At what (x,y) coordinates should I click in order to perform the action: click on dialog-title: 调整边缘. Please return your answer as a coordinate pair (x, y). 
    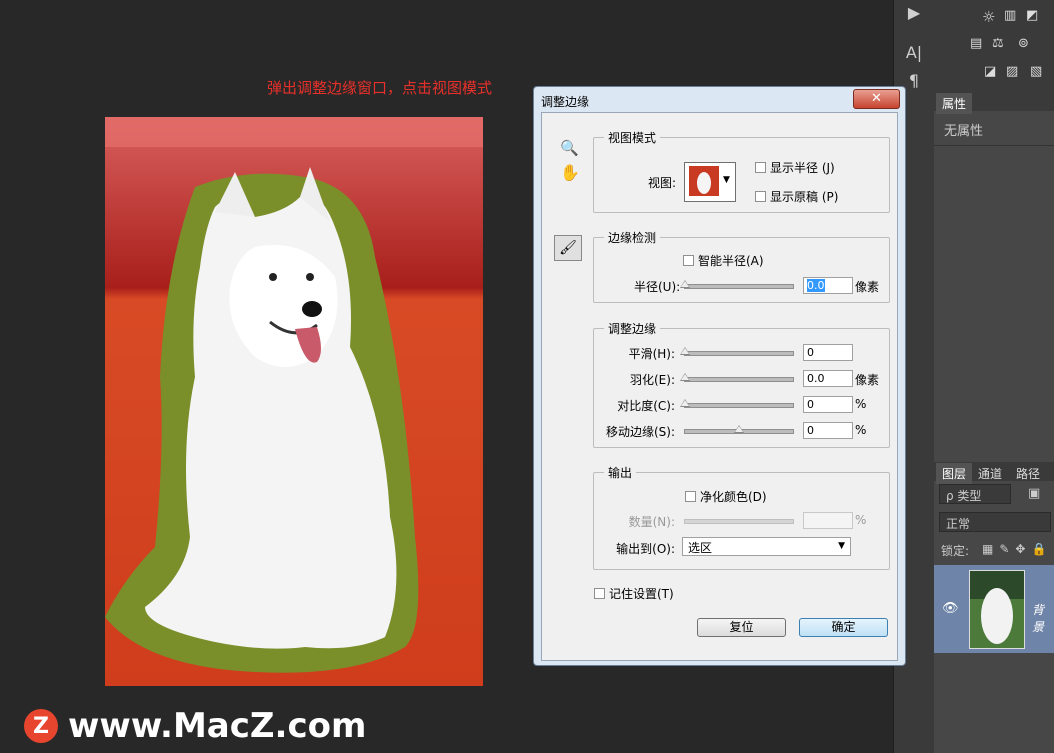
    Looking at the image, I should click on (565, 102).